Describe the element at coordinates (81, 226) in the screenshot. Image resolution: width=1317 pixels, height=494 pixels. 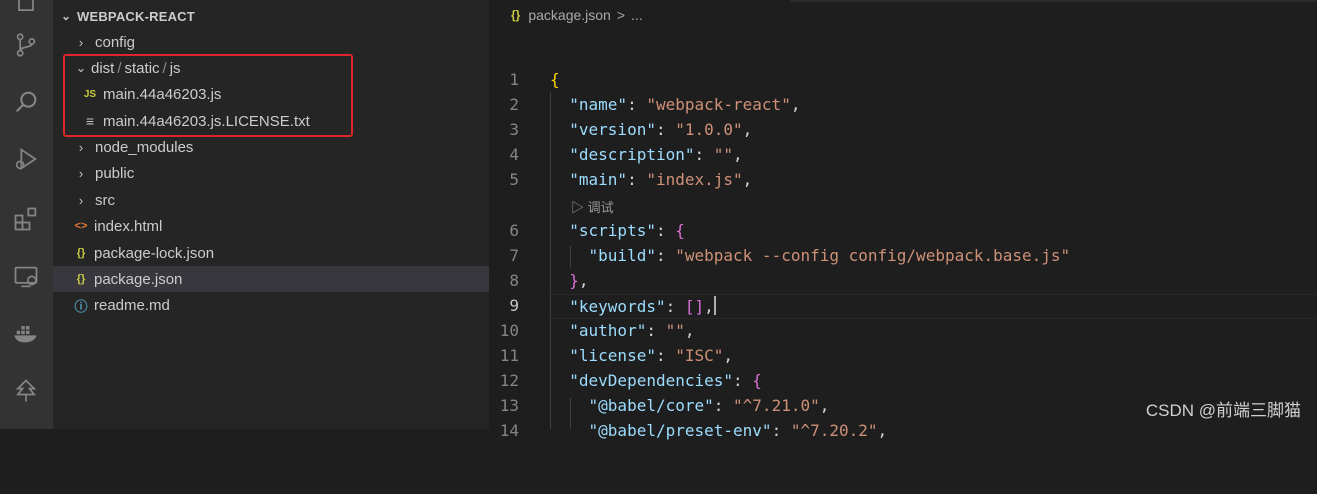
I see `html-file-icon: <>` at that location.